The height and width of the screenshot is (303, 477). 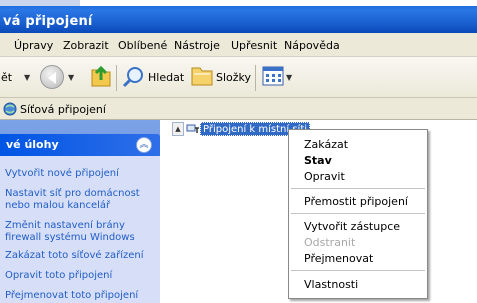 I want to click on menu-oblibene: Oblíbené, so click(x=142, y=45).